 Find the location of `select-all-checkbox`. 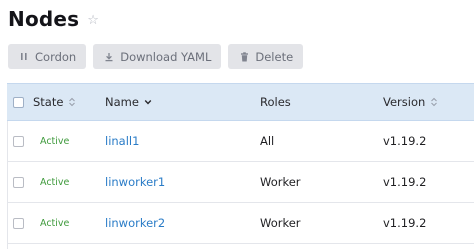

select-all-checkbox is located at coordinates (18, 102).